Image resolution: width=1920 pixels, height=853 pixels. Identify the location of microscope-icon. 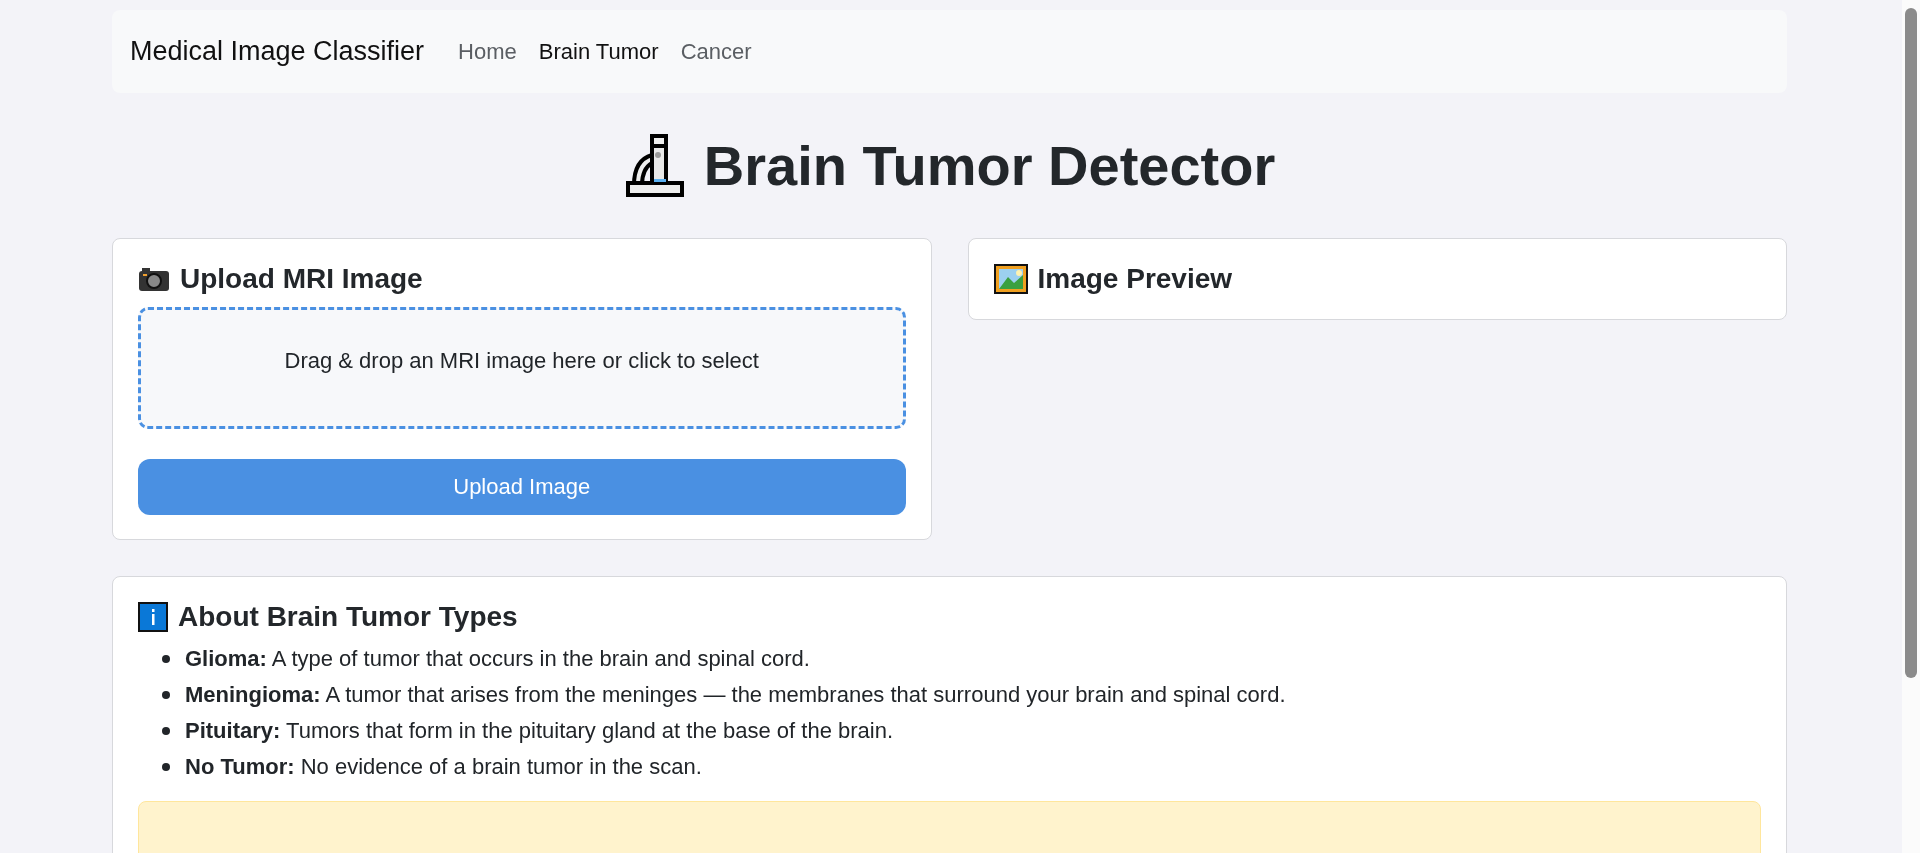
(653, 165).